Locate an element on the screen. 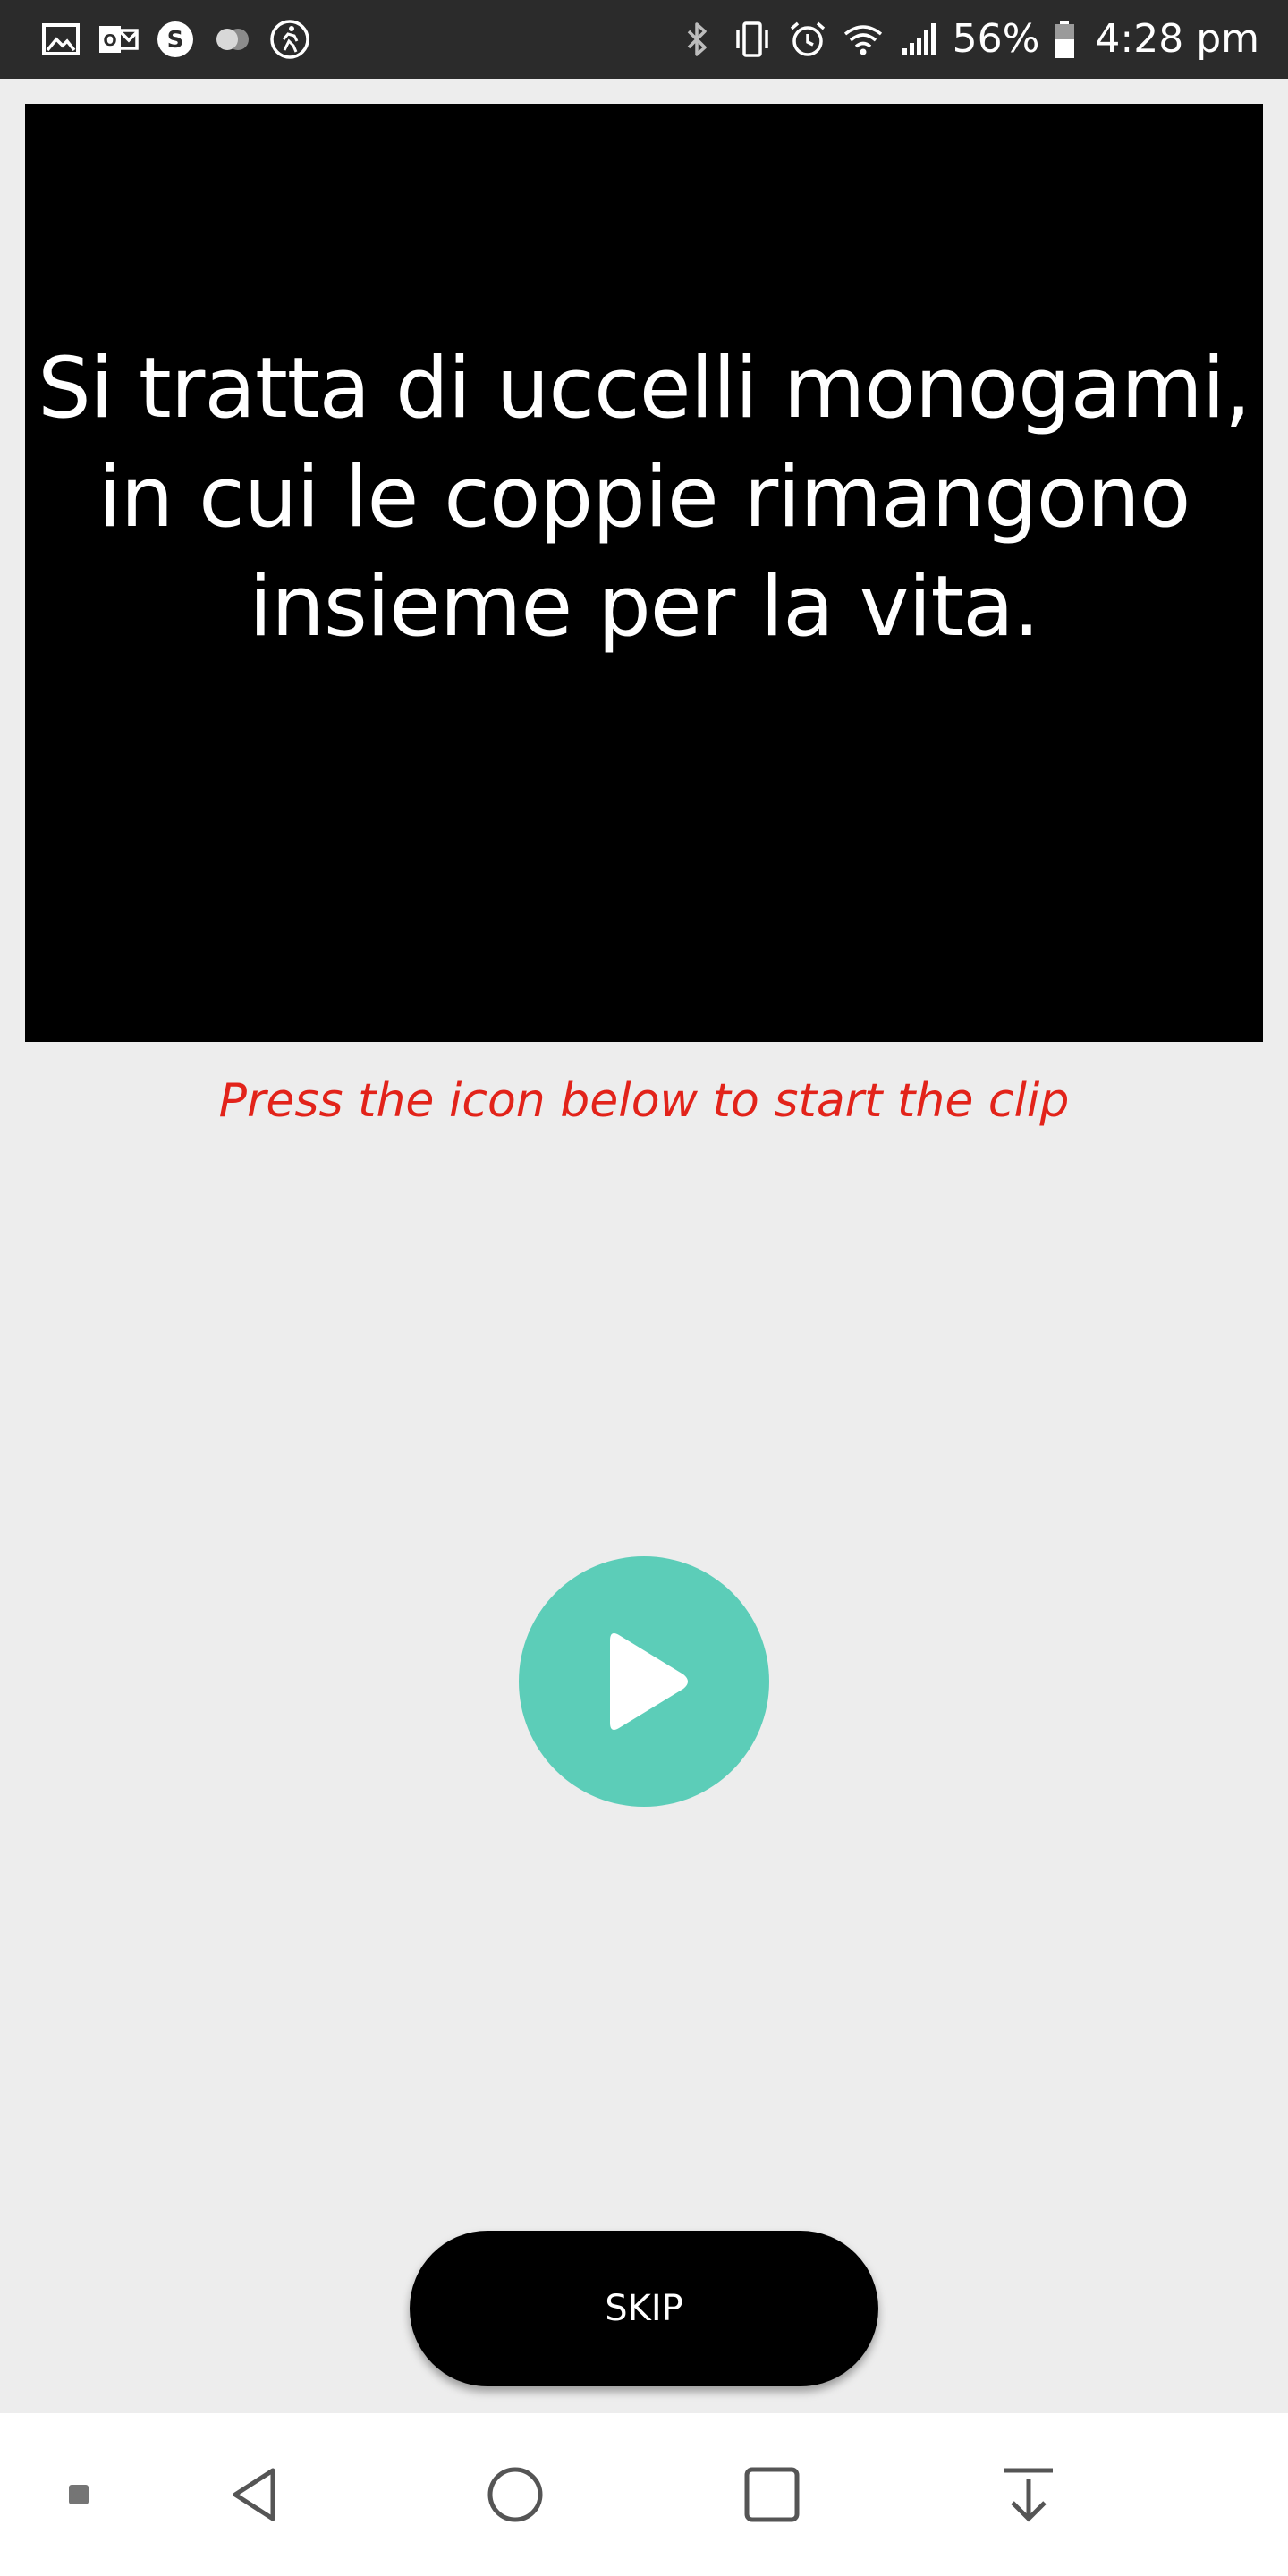  status-bar: O S 56% 4:28 pm is located at coordinates (644, 39).